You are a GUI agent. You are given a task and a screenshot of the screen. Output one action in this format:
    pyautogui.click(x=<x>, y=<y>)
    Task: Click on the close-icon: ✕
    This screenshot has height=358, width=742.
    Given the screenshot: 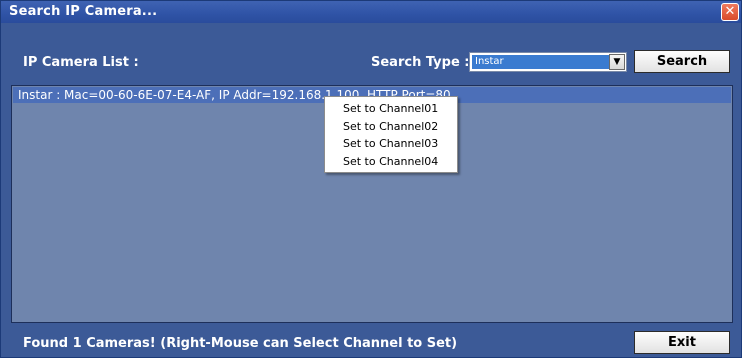 What is the action you would take?
    pyautogui.click(x=730, y=11)
    